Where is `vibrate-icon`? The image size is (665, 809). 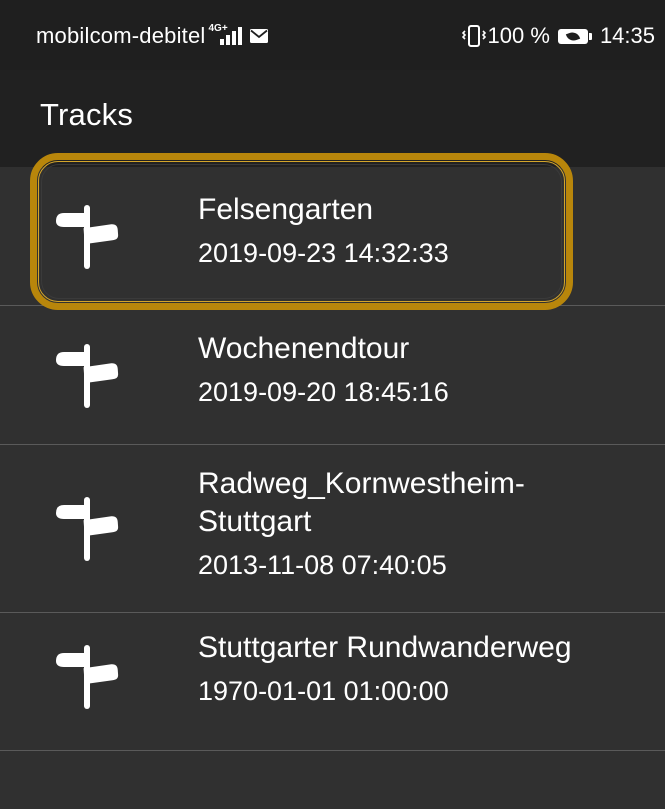 vibrate-icon is located at coordinates (473, 36).